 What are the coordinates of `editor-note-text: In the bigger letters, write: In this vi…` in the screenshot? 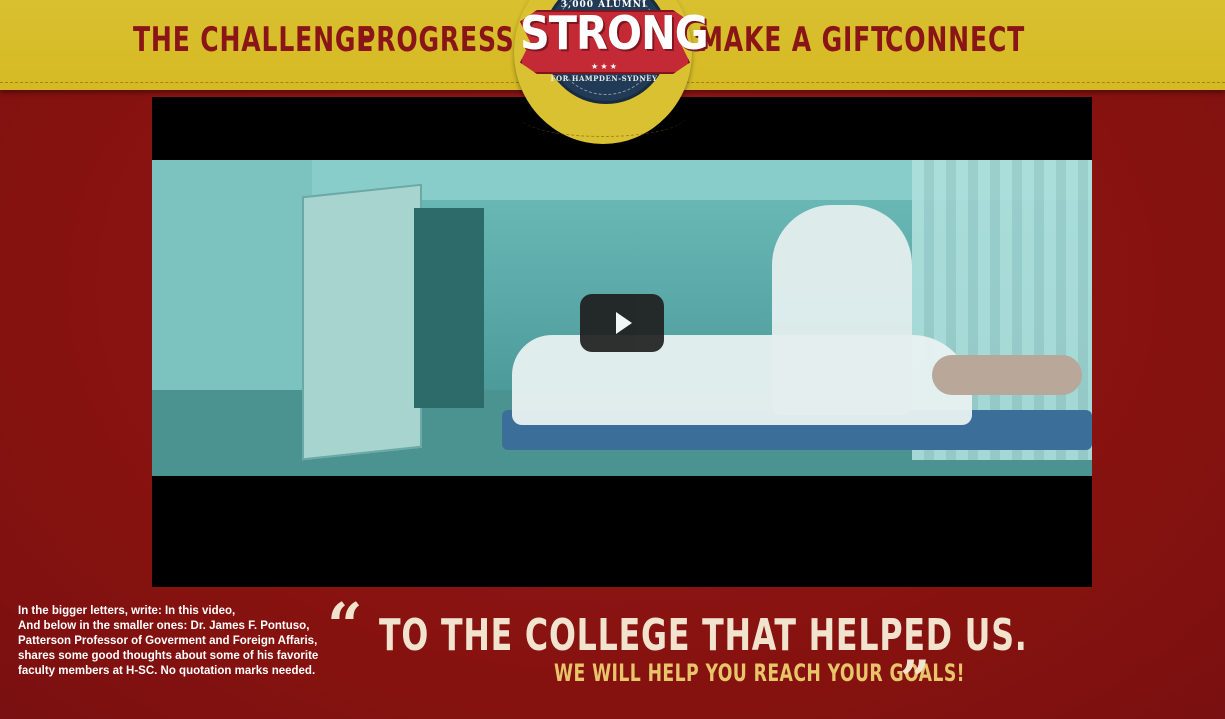 It's located at (168, 641).